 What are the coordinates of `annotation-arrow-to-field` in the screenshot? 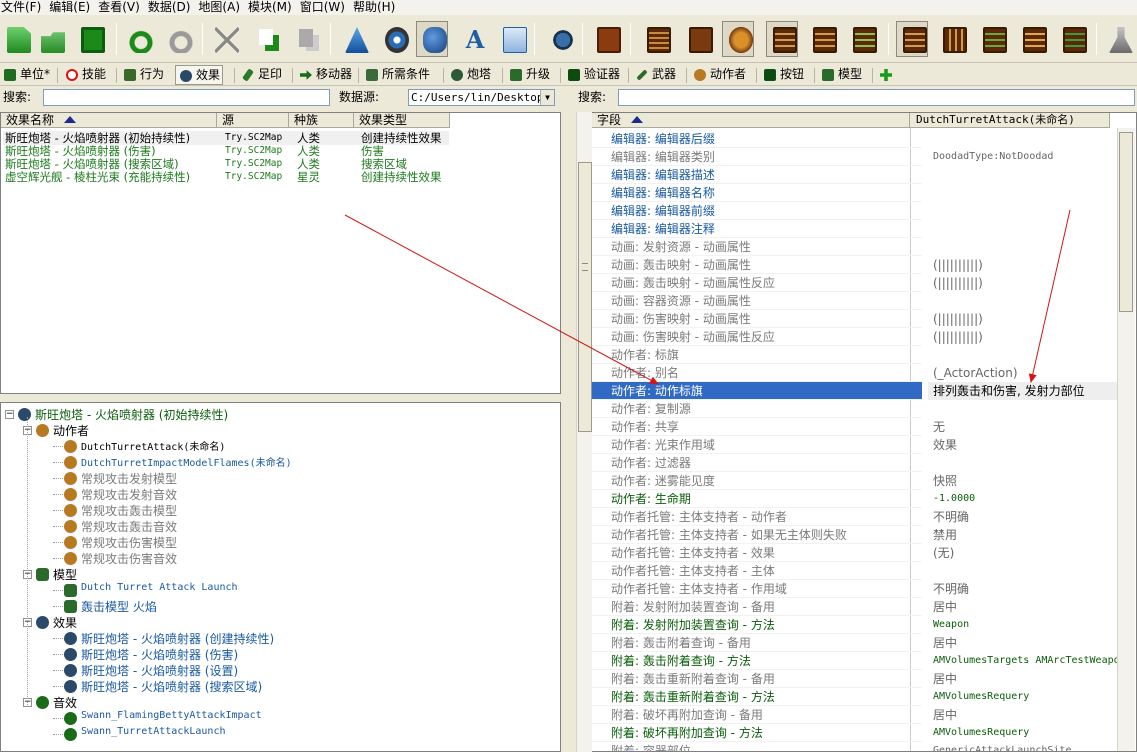 It's located at (501, 299).